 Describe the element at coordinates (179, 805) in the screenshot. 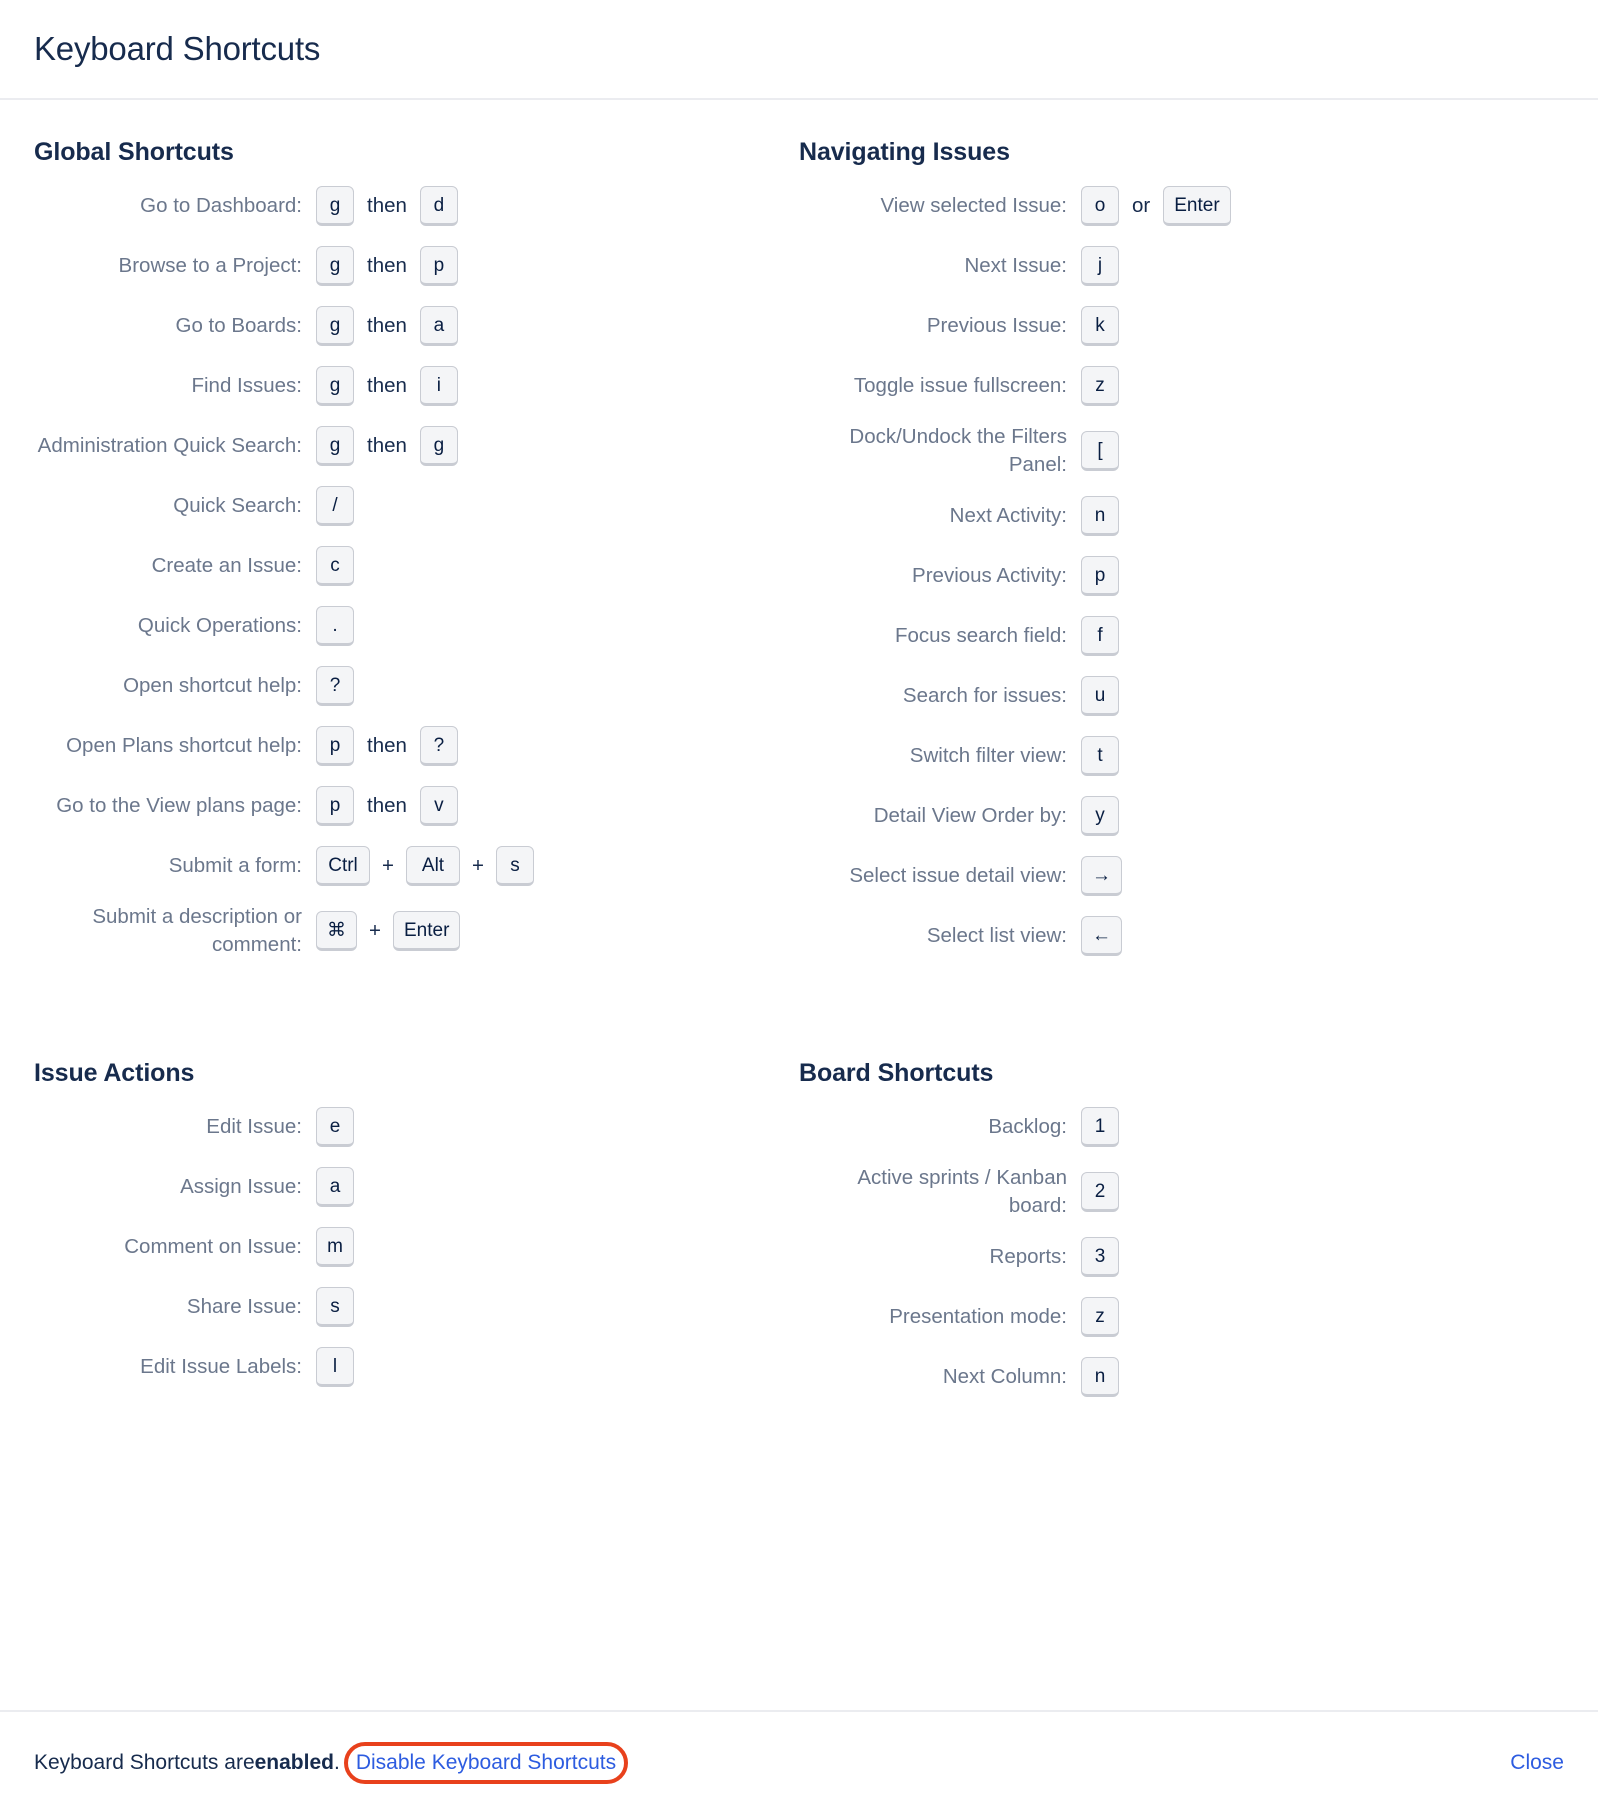

I see `shortcut-label: Go to the View plans page:` at that location.